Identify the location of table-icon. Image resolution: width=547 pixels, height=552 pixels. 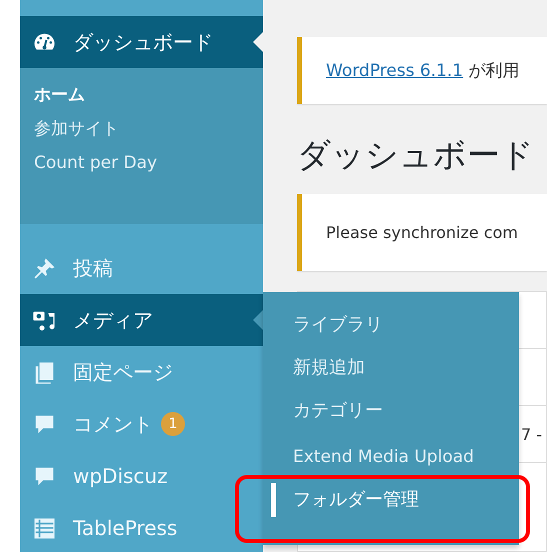
(44, 528).